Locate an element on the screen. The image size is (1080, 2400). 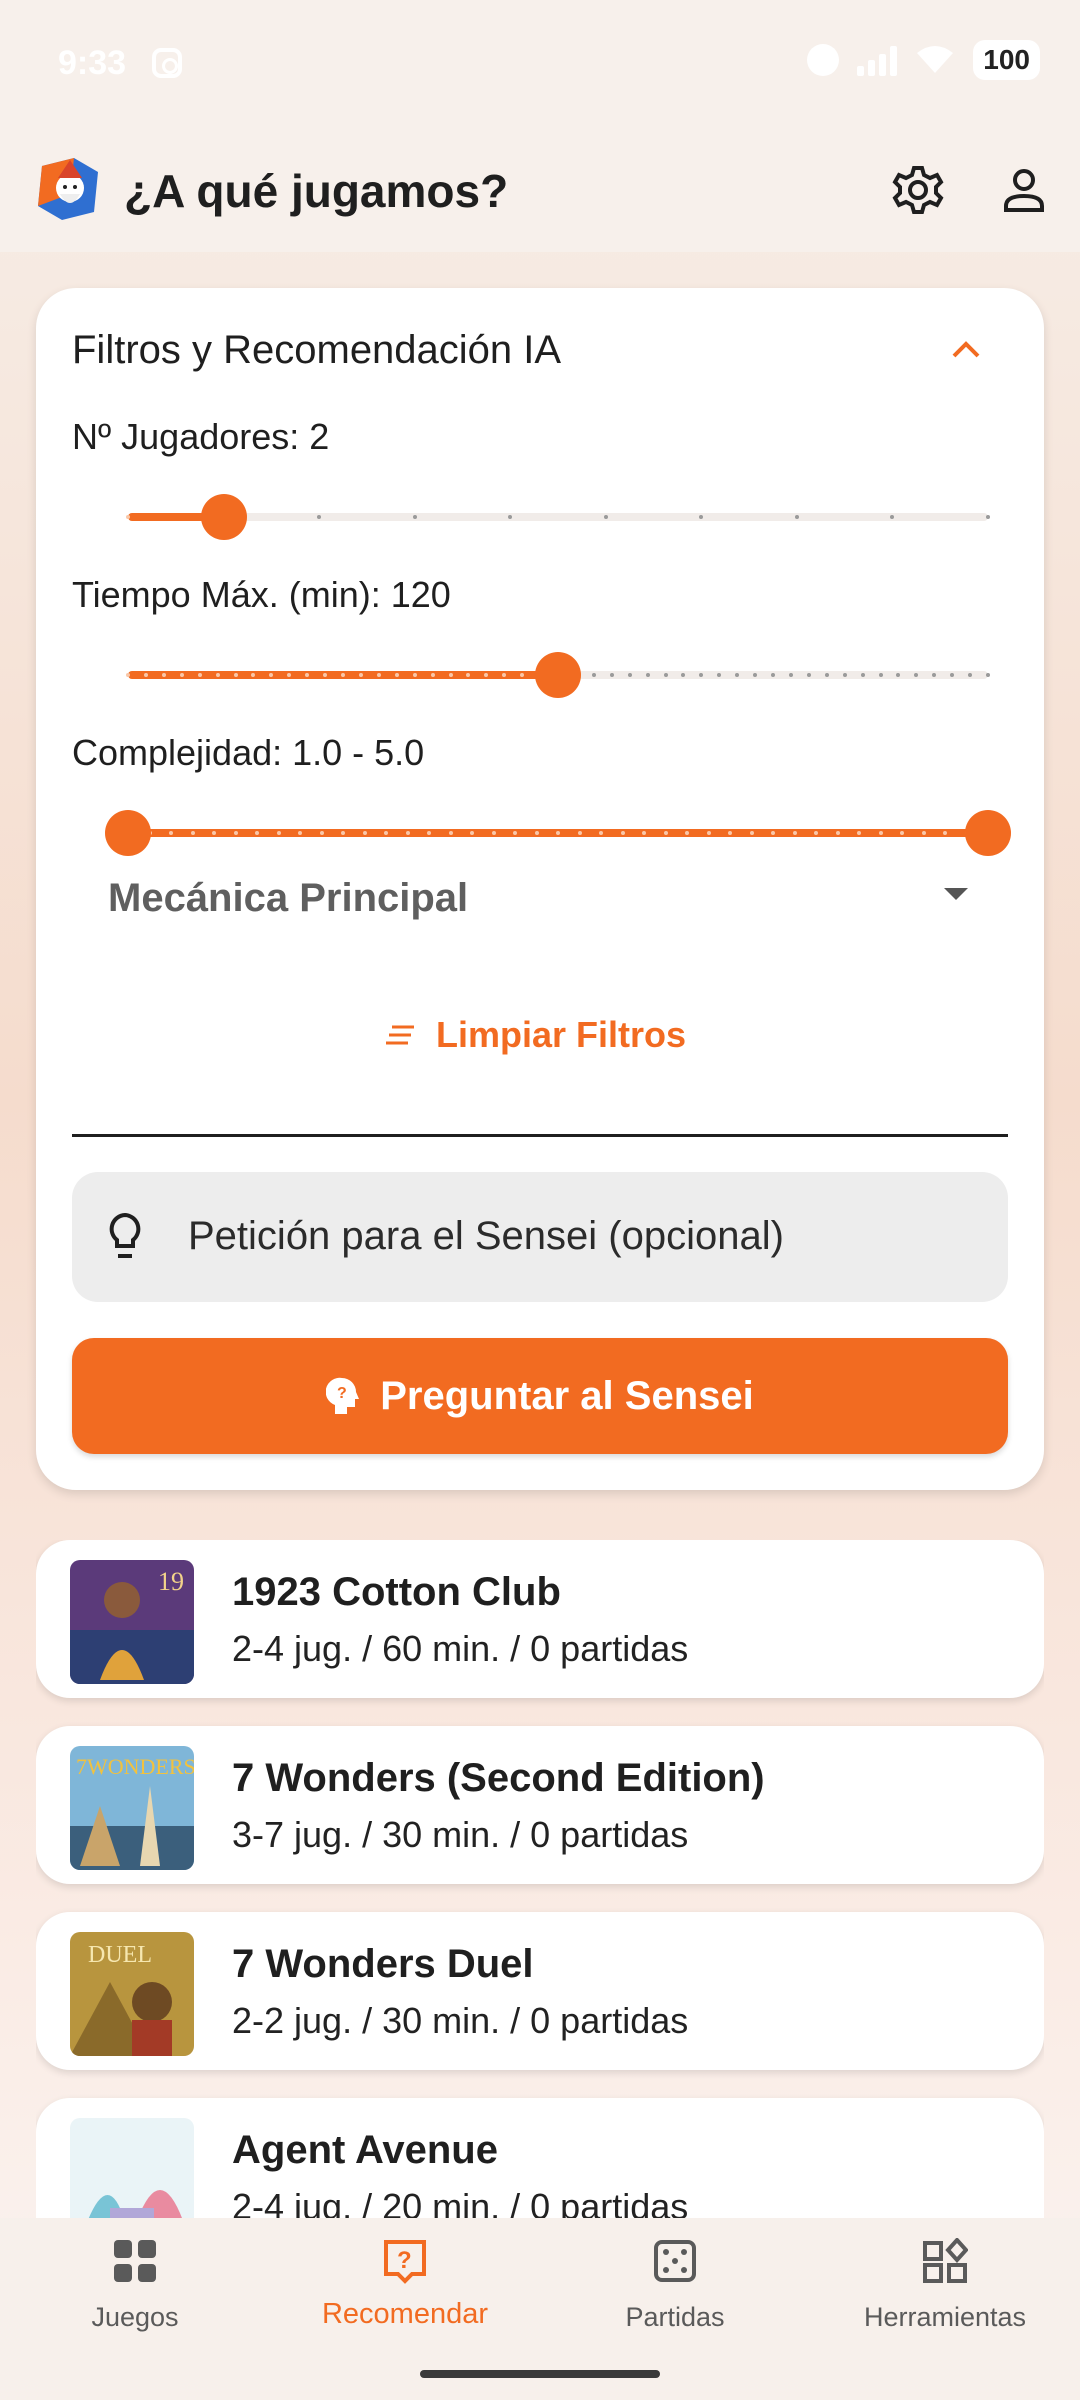
clear-all-icon is located at coordinates (400, 1035).